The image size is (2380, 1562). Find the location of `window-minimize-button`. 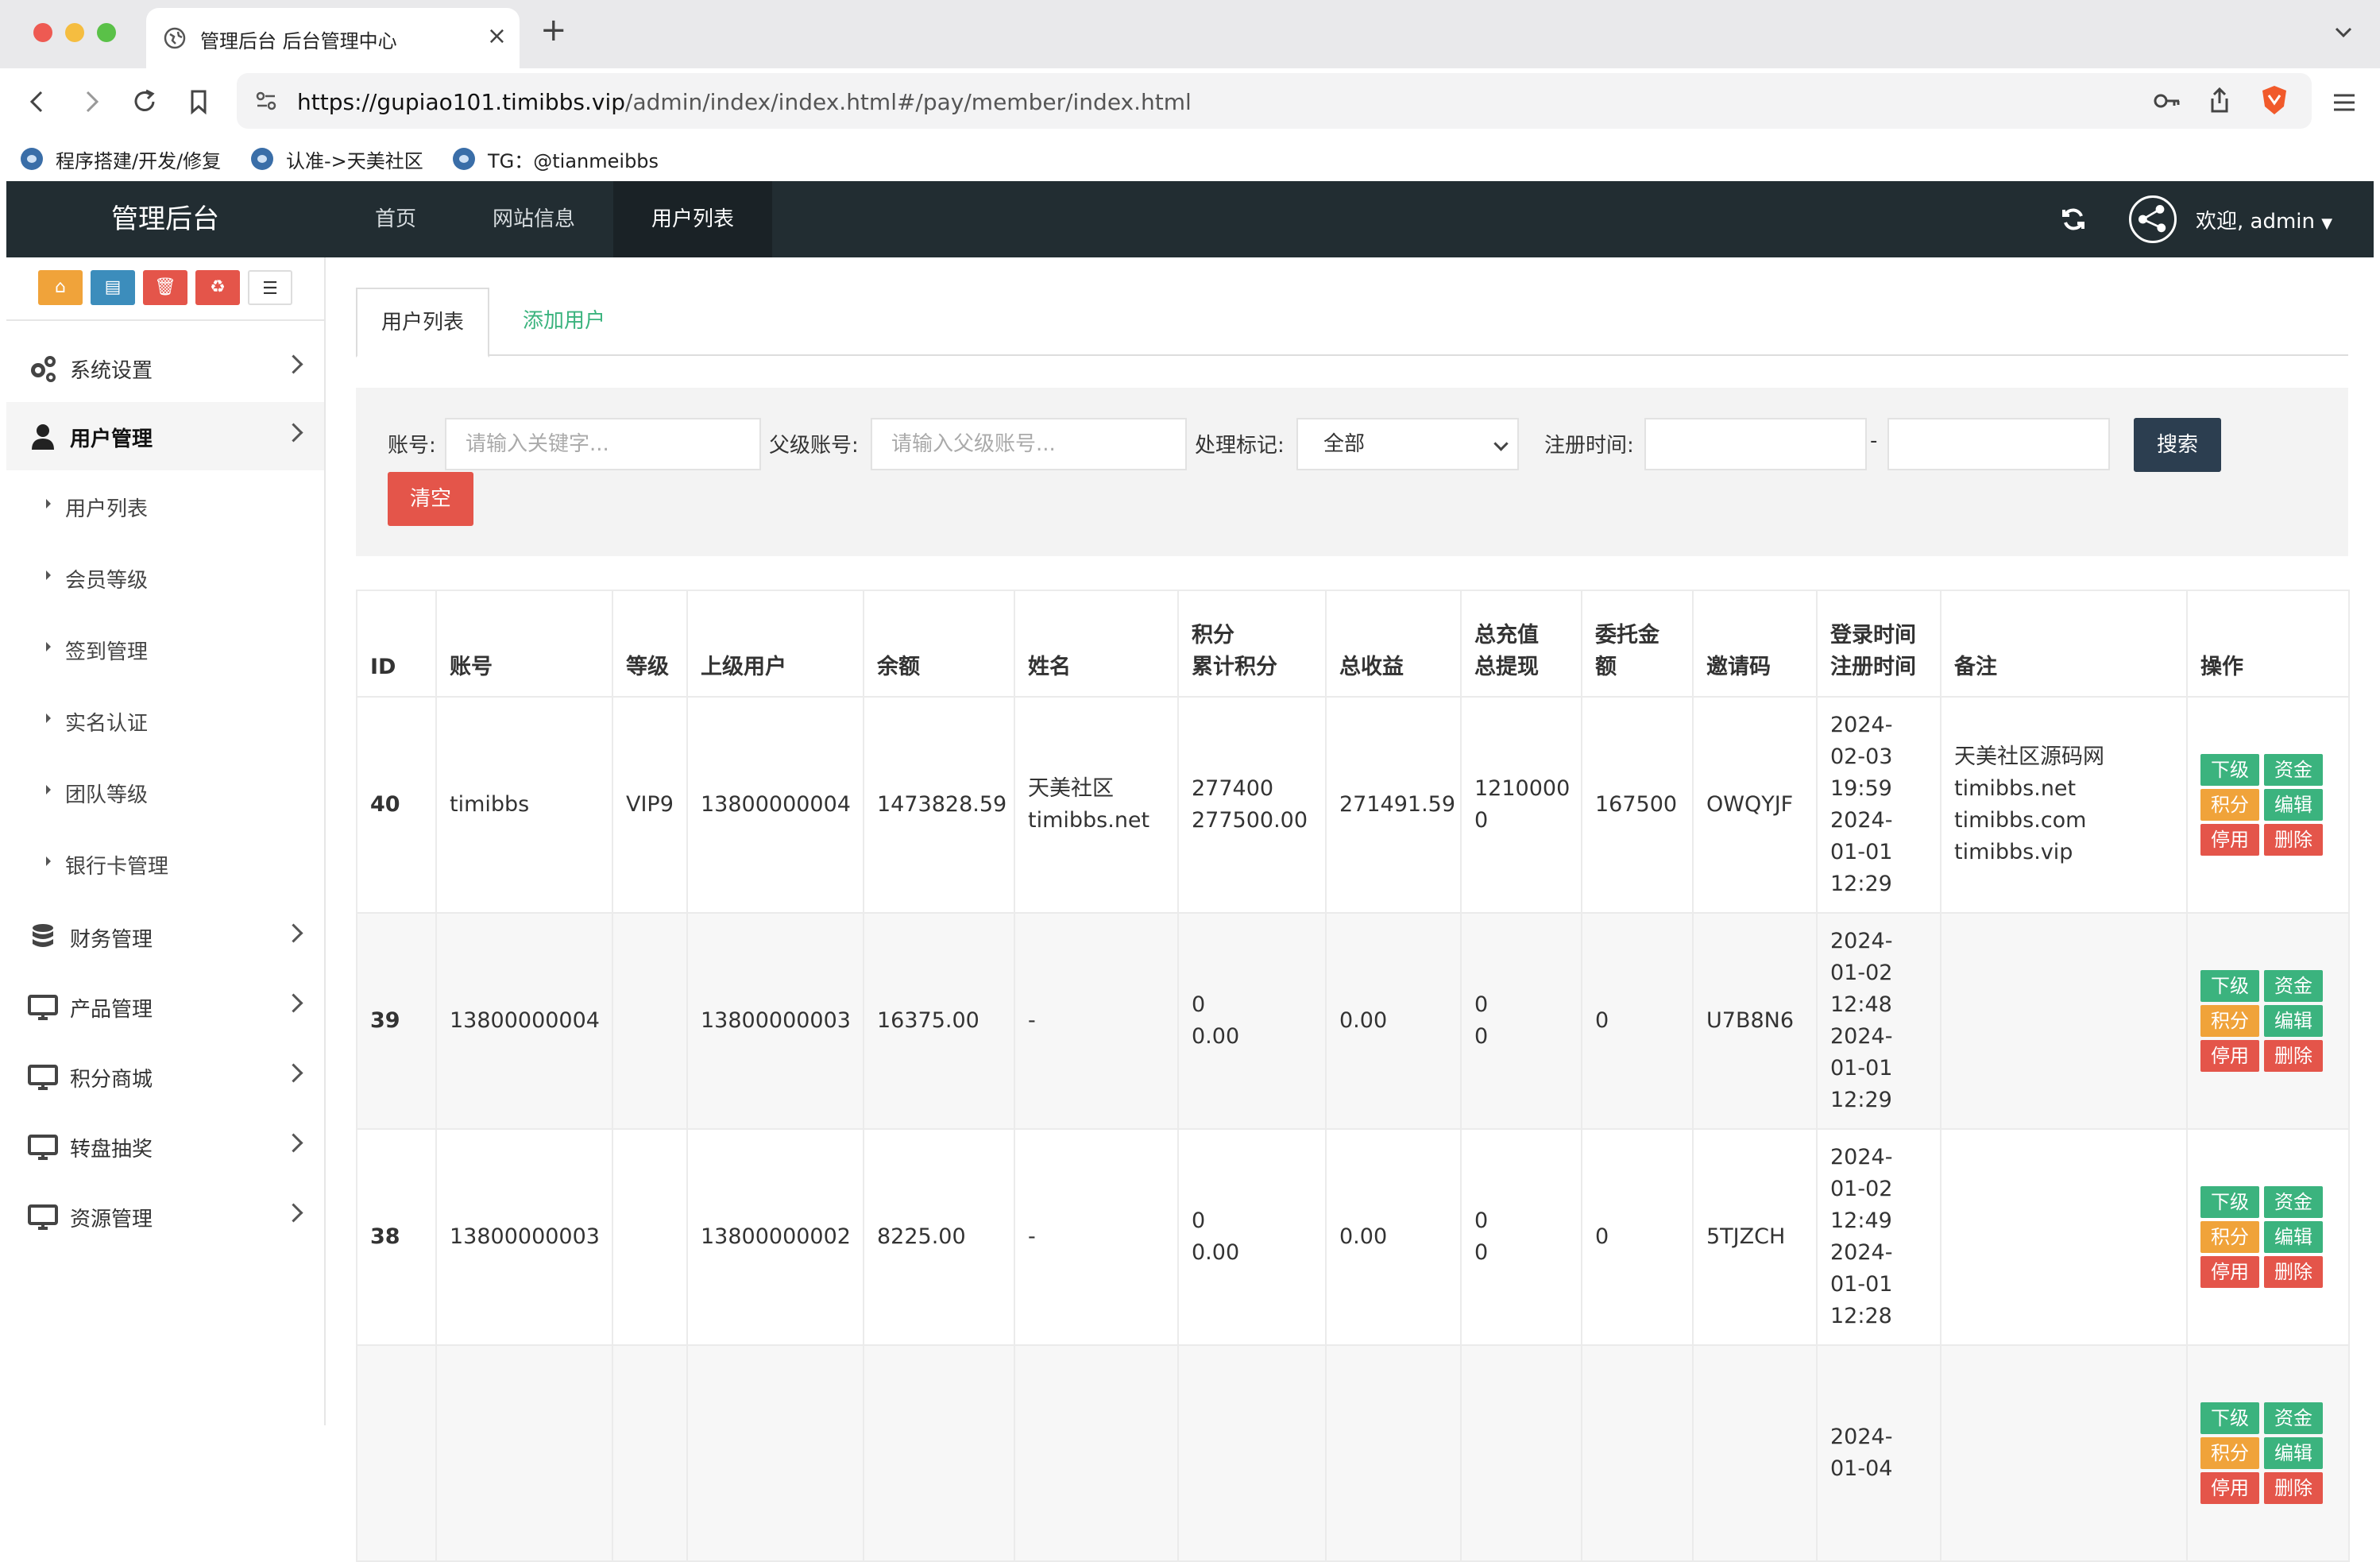

window-minimize-button is located at coordinates (74, 32).